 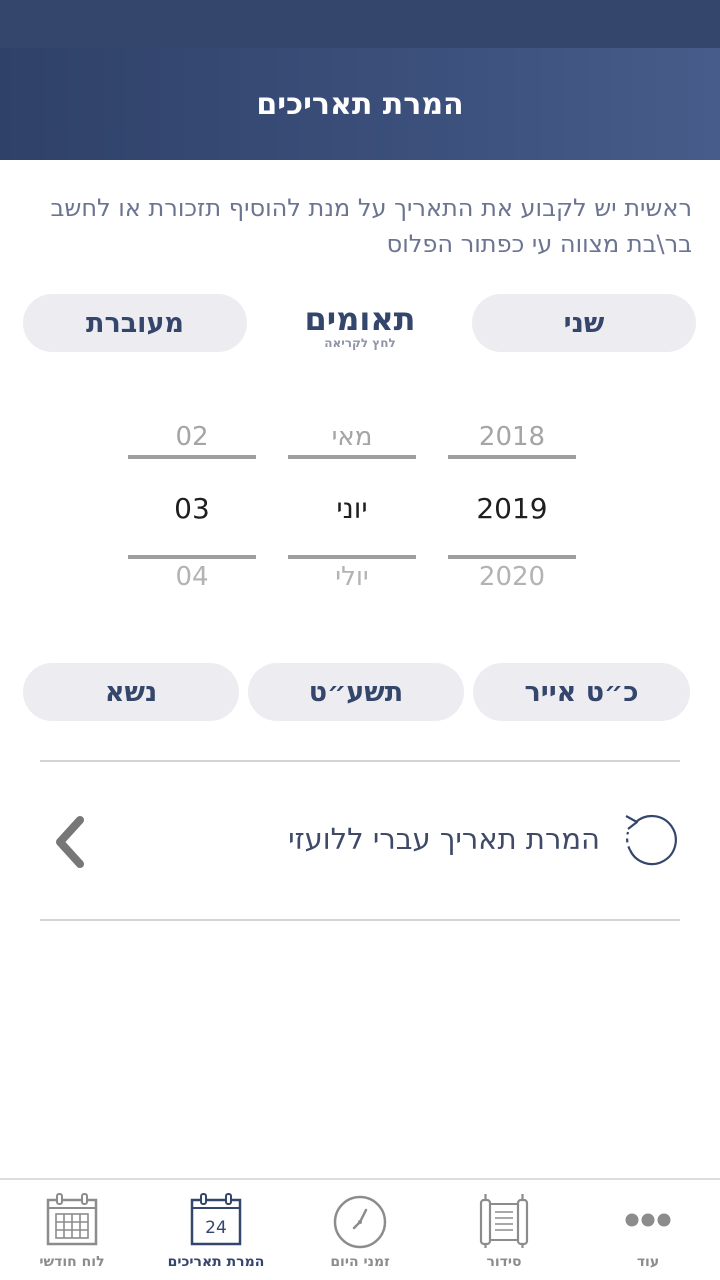 I want to click on convert-label: המרת תאריך עברי ללועזי, so click(x=444, y=839).